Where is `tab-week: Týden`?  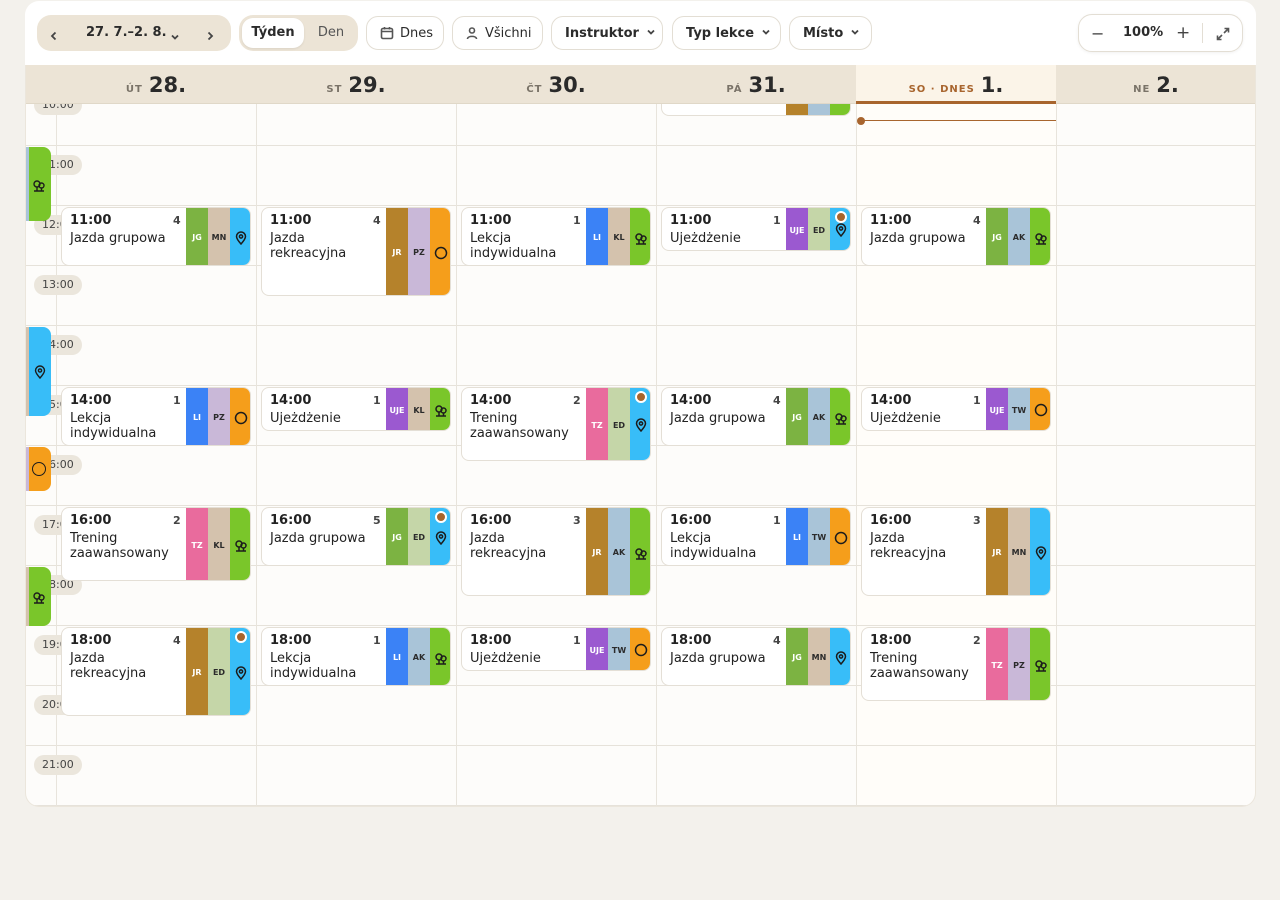 tab-week: Týden is located at coordinates (273, 33).